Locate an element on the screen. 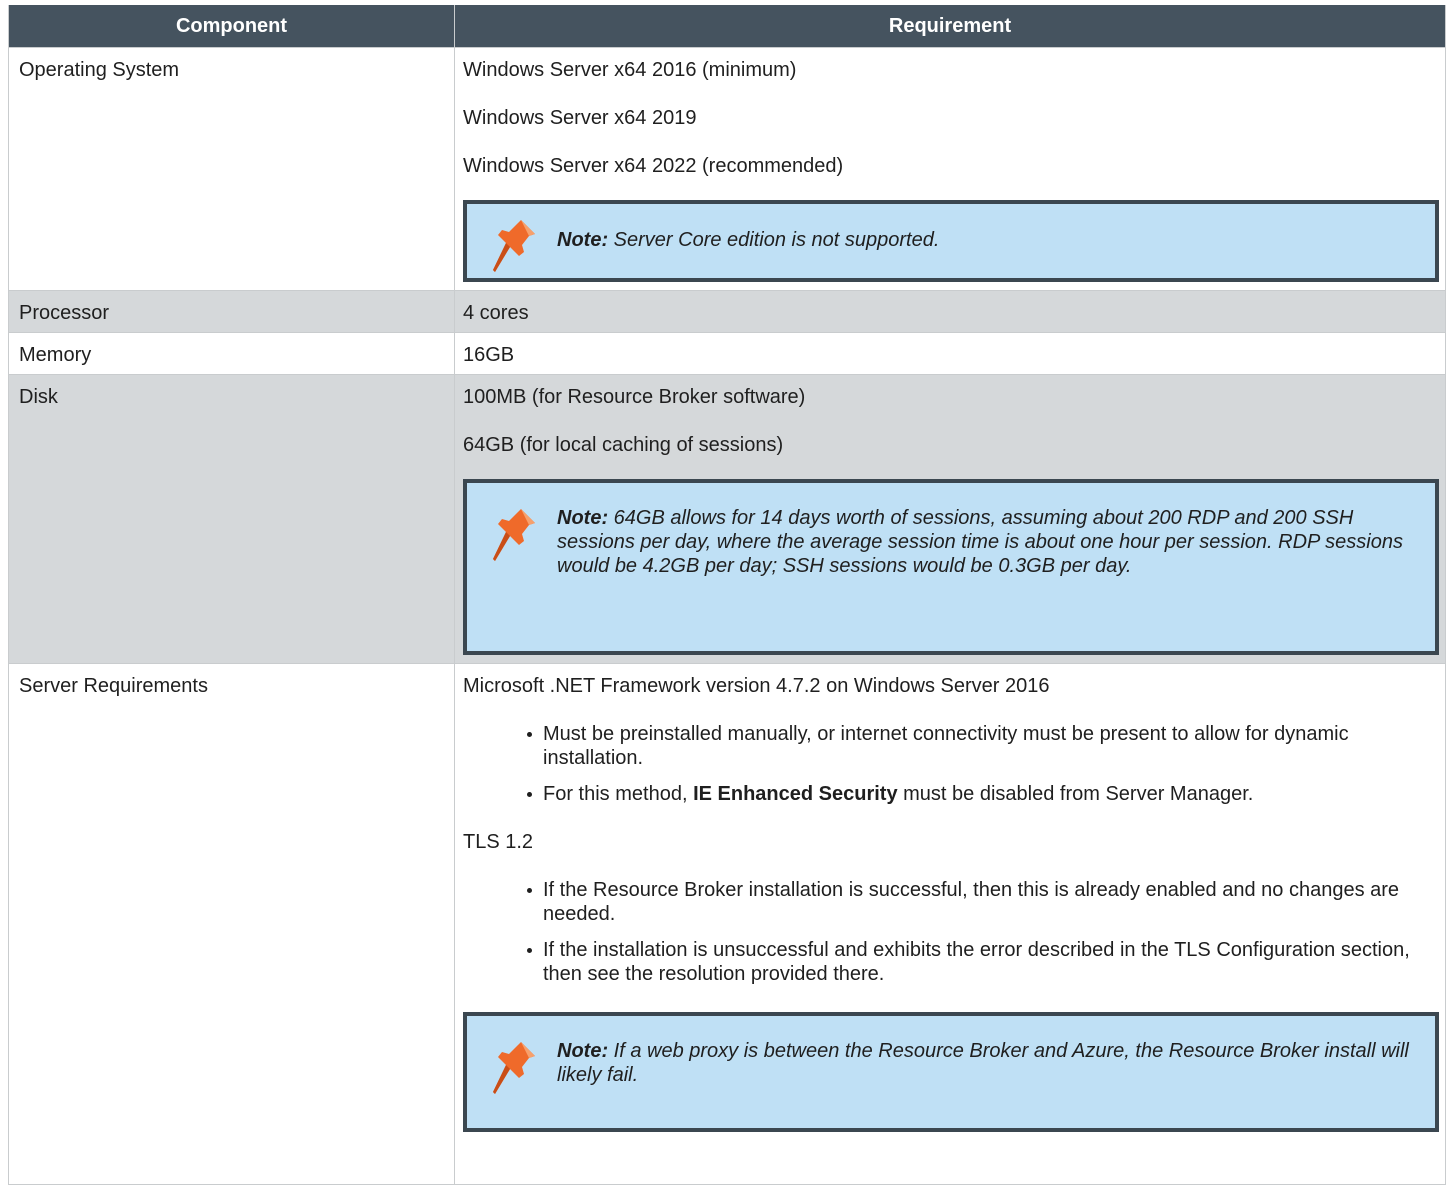 The image size is (1448, 1185). requirement-line: Windows Server x64 2019 is located at coordinates (580, 118).